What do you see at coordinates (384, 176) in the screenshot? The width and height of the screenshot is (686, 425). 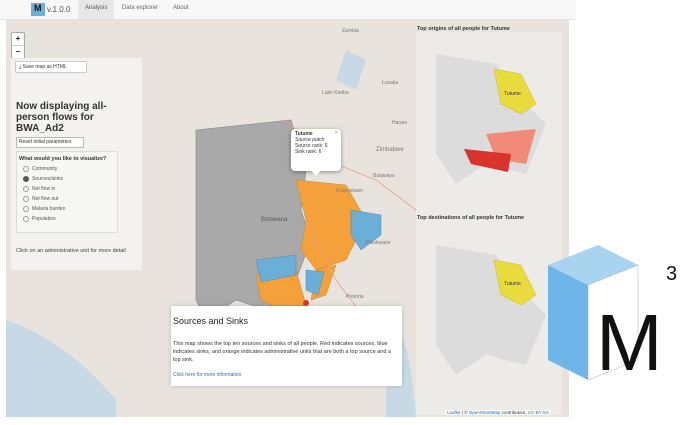 I see `place-label: Bulawayo` at bounding box center [384, 176].